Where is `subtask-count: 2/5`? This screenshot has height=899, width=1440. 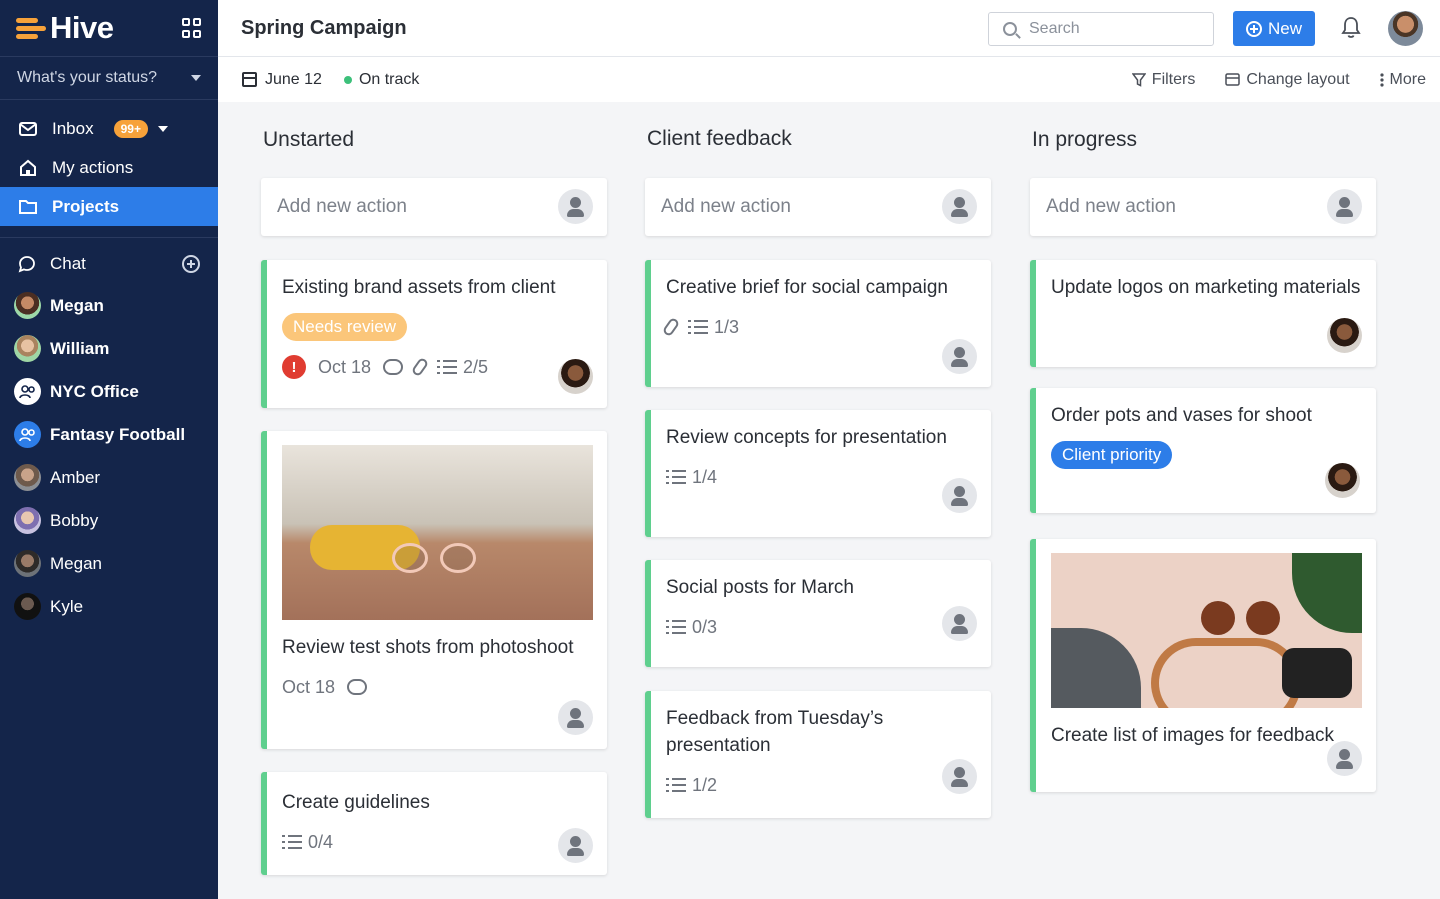 subtask-count: 2/5 is located at coordinates (462, 367).